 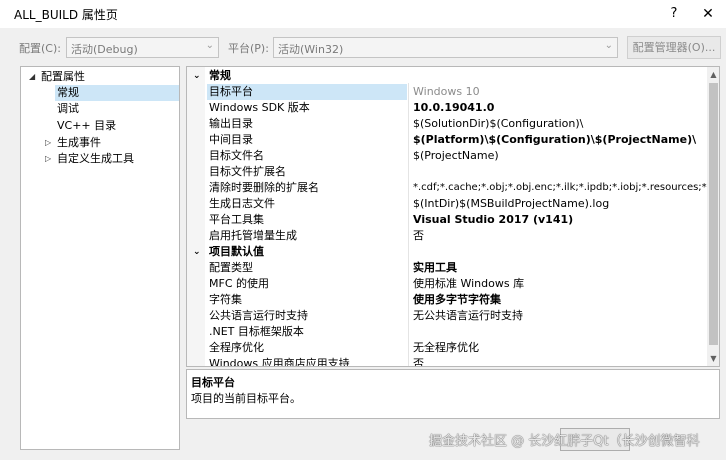 I want to click on property-value: $(SolutionDir)$(Configuration)\, so click(x=558, y=124).